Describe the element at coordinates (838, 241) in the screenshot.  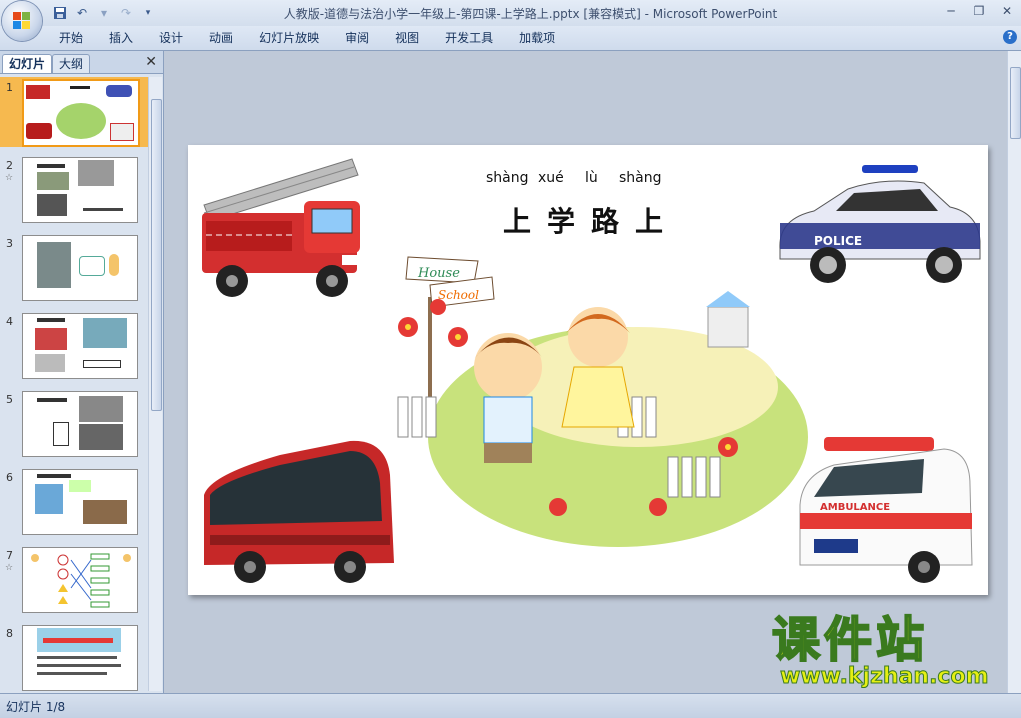
I see `police-label: POLICE` at that location.